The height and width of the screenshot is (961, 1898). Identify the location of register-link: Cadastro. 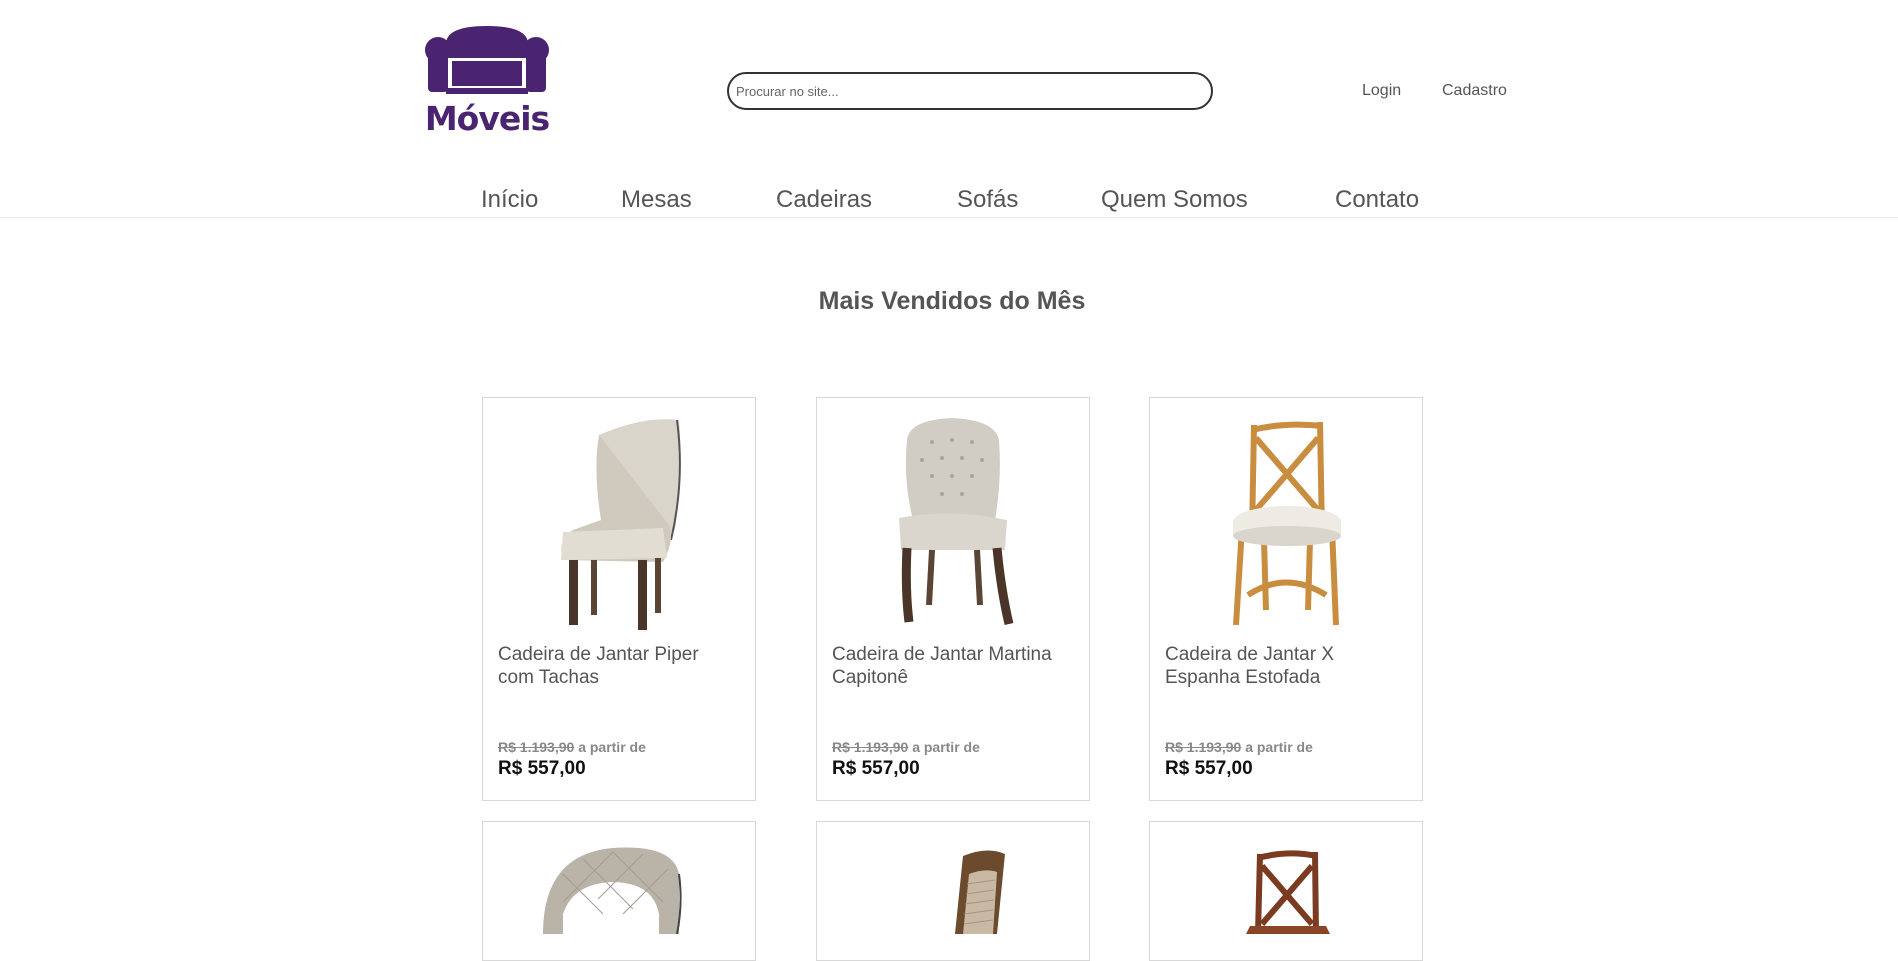
(1474, 91).